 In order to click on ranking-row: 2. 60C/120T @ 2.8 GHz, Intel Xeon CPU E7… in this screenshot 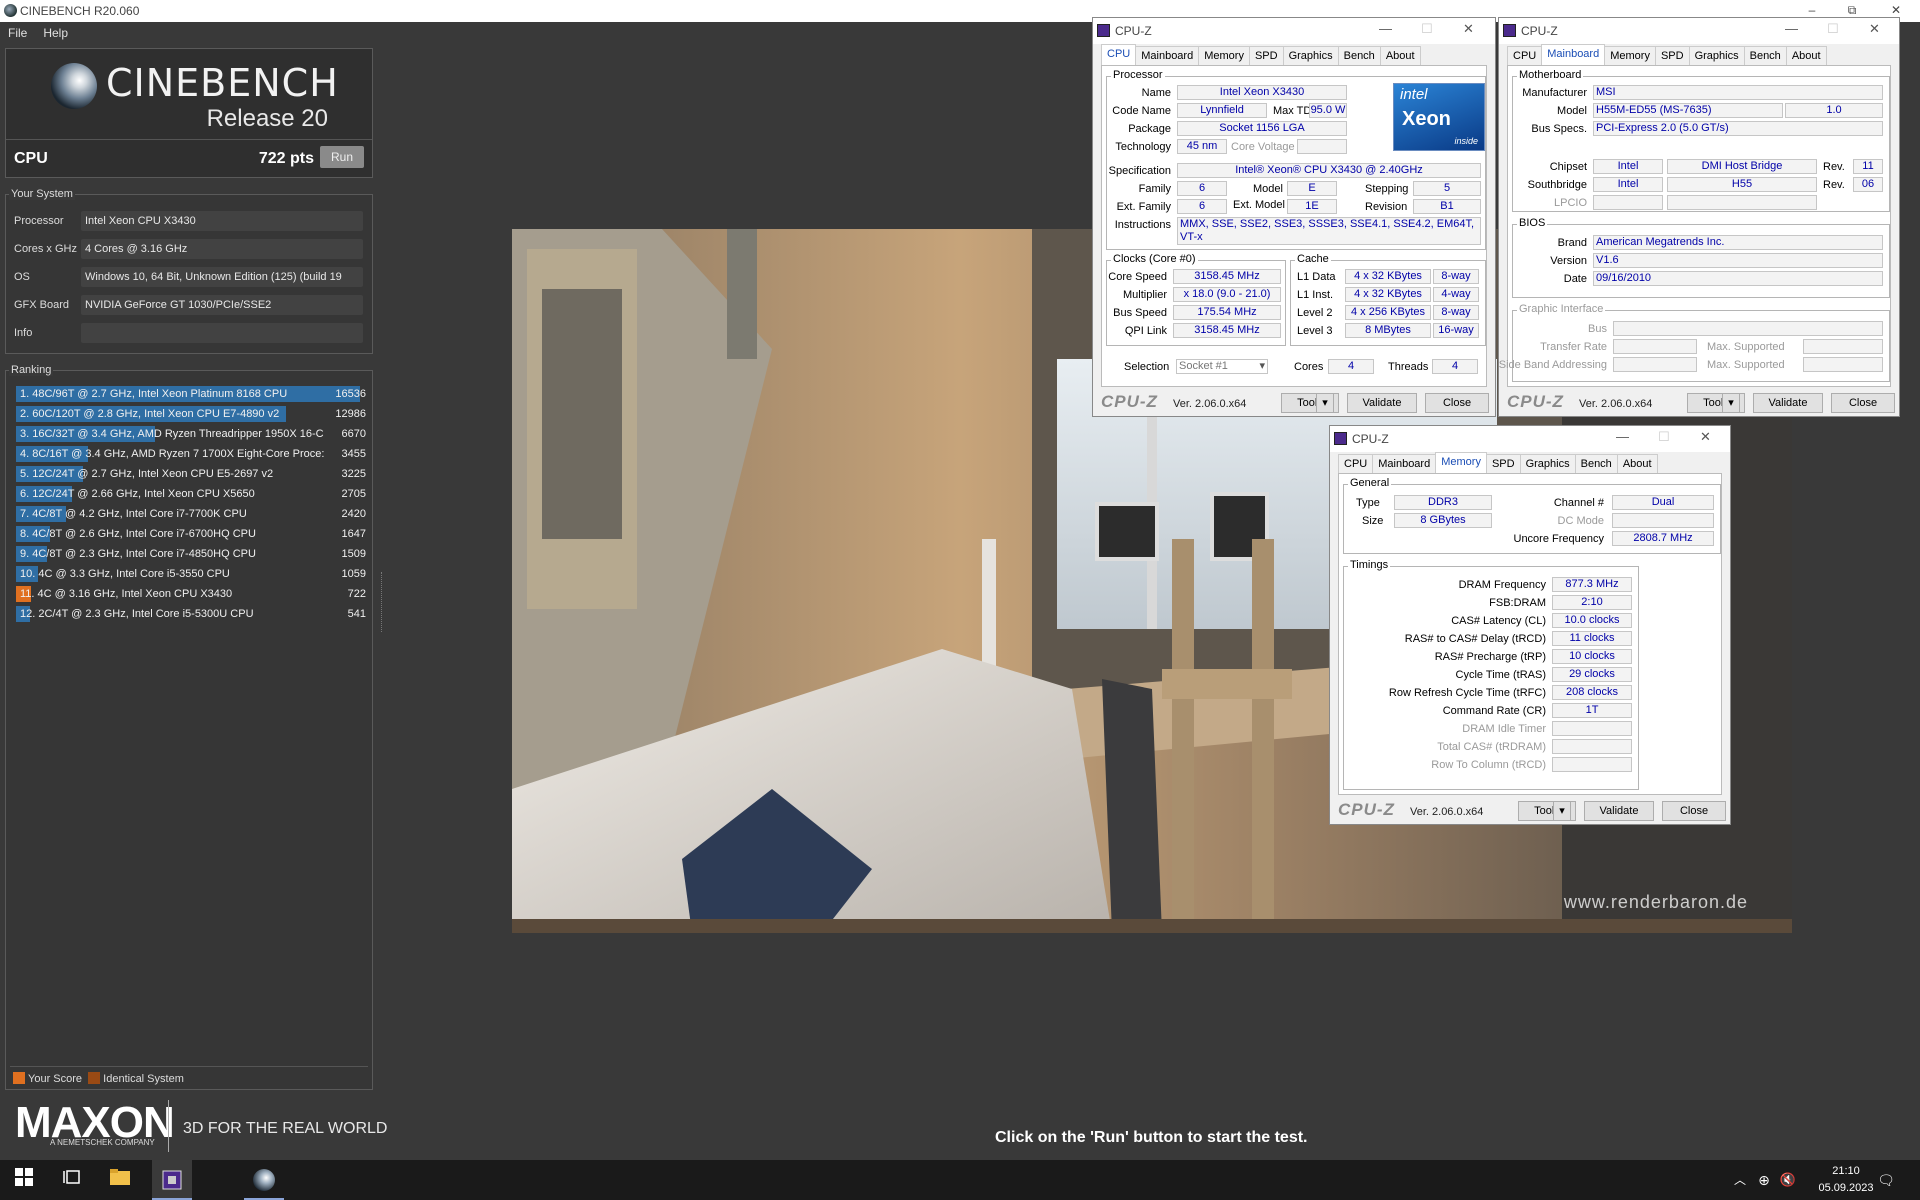, I will do `click(193, 414)`.